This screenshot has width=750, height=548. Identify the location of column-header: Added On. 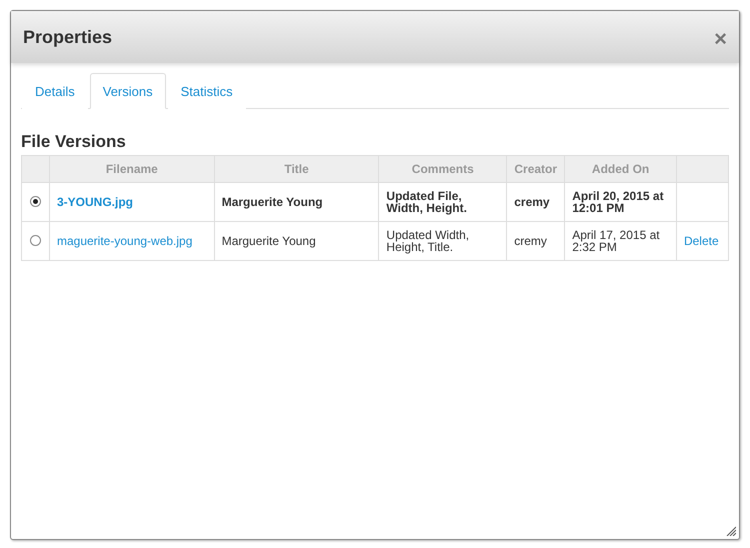
(620, 169).